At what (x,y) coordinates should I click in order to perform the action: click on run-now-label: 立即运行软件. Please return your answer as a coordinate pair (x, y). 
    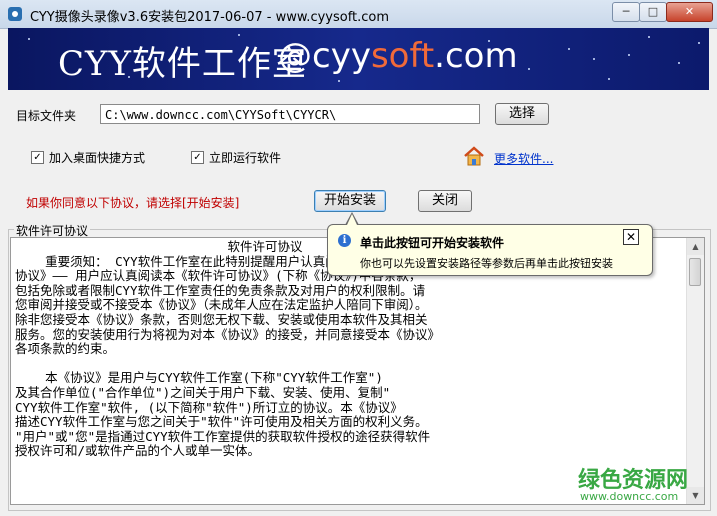
    Looking at the image, I should click on (245, 158).